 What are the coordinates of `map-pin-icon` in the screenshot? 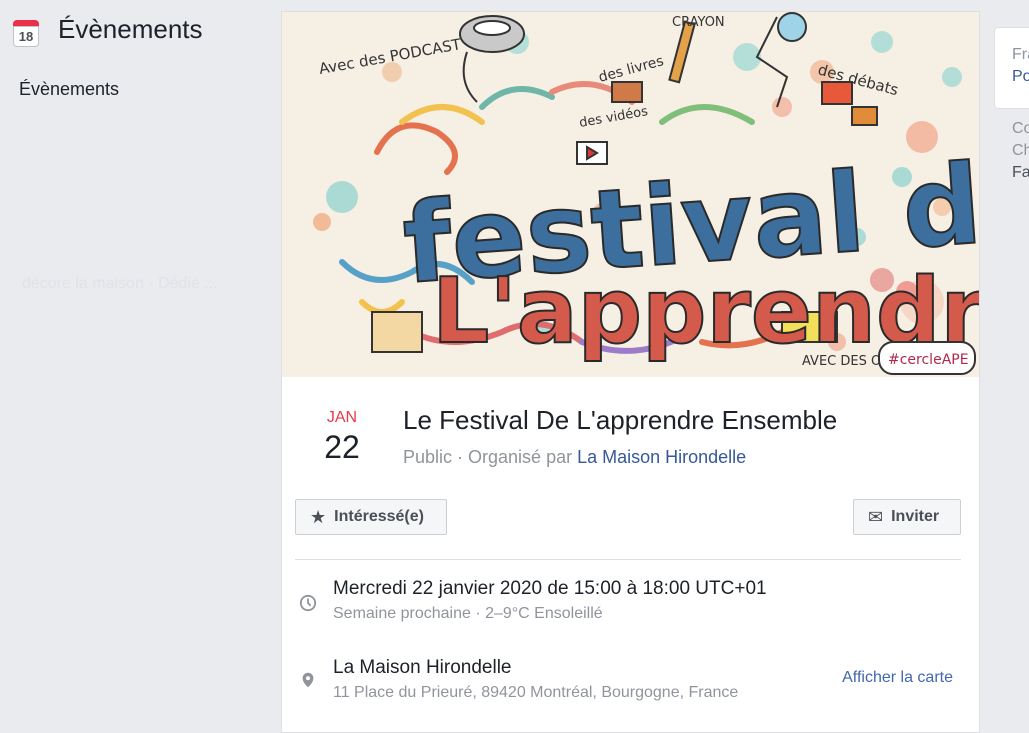 It's located at (308, 680).